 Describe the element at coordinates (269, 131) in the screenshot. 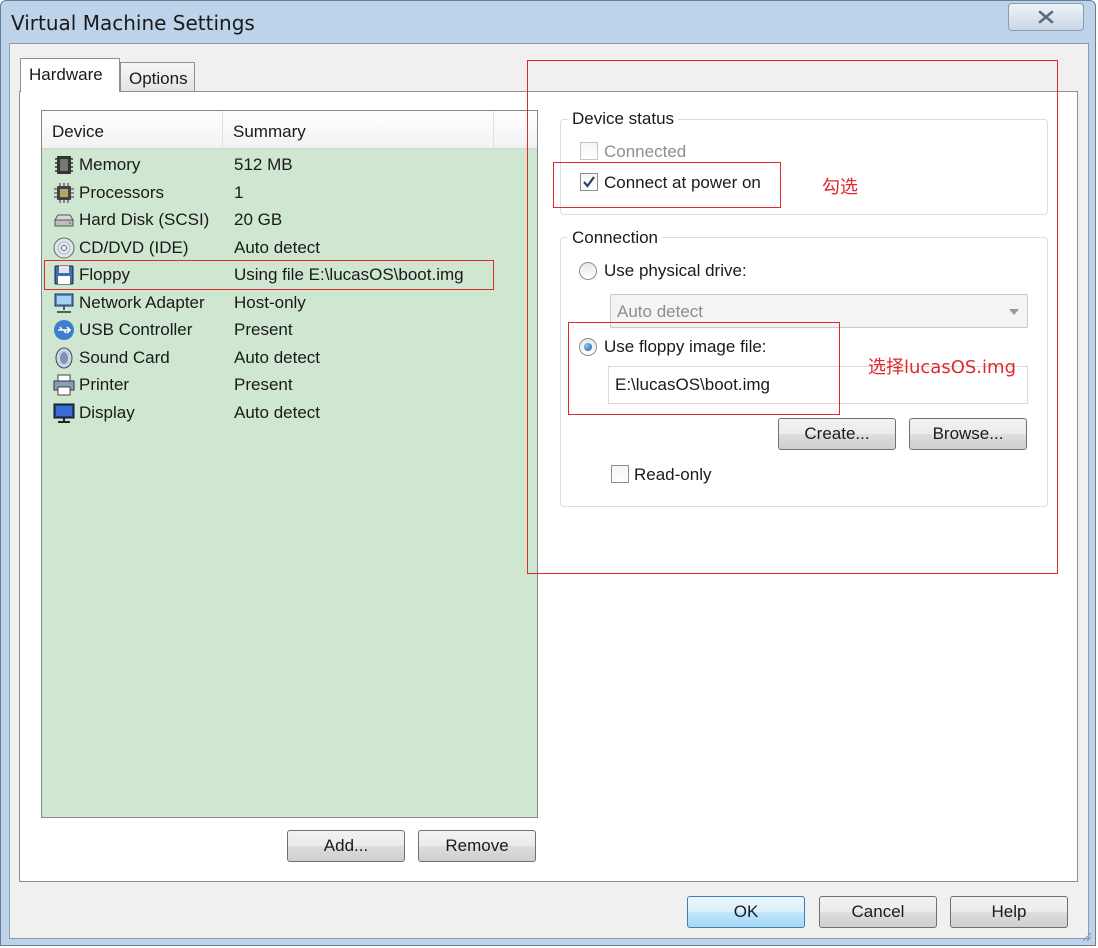

I see `column-header-summary-label: Summary` at that location.